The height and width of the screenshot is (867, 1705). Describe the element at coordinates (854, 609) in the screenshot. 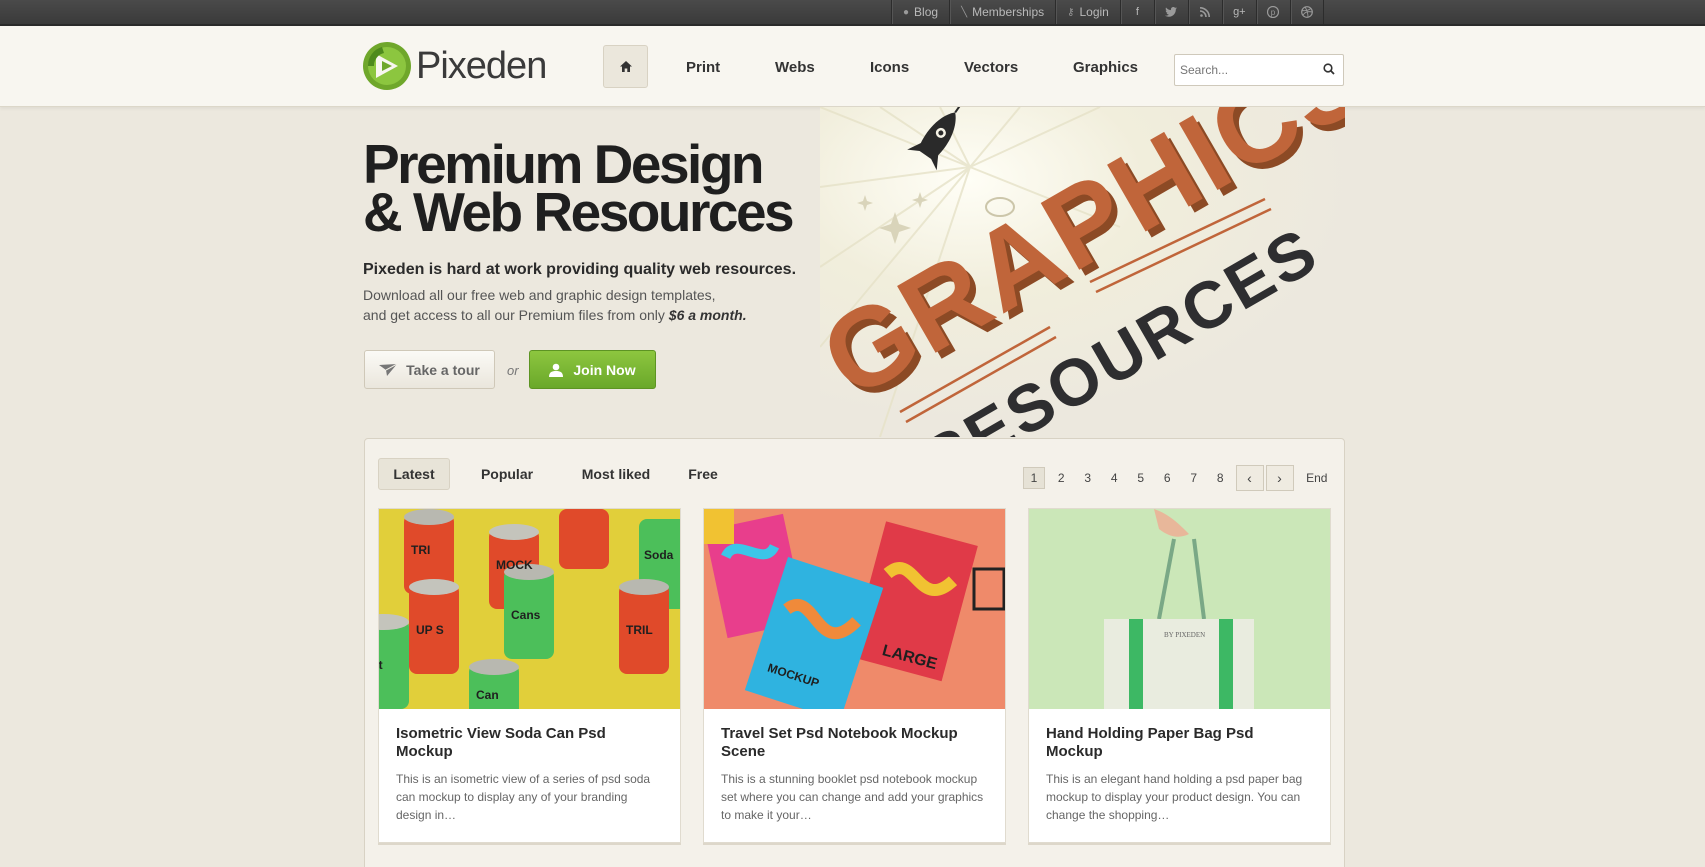

I see `notebook-thumbnail: LARGE MOCKUP` at that location.